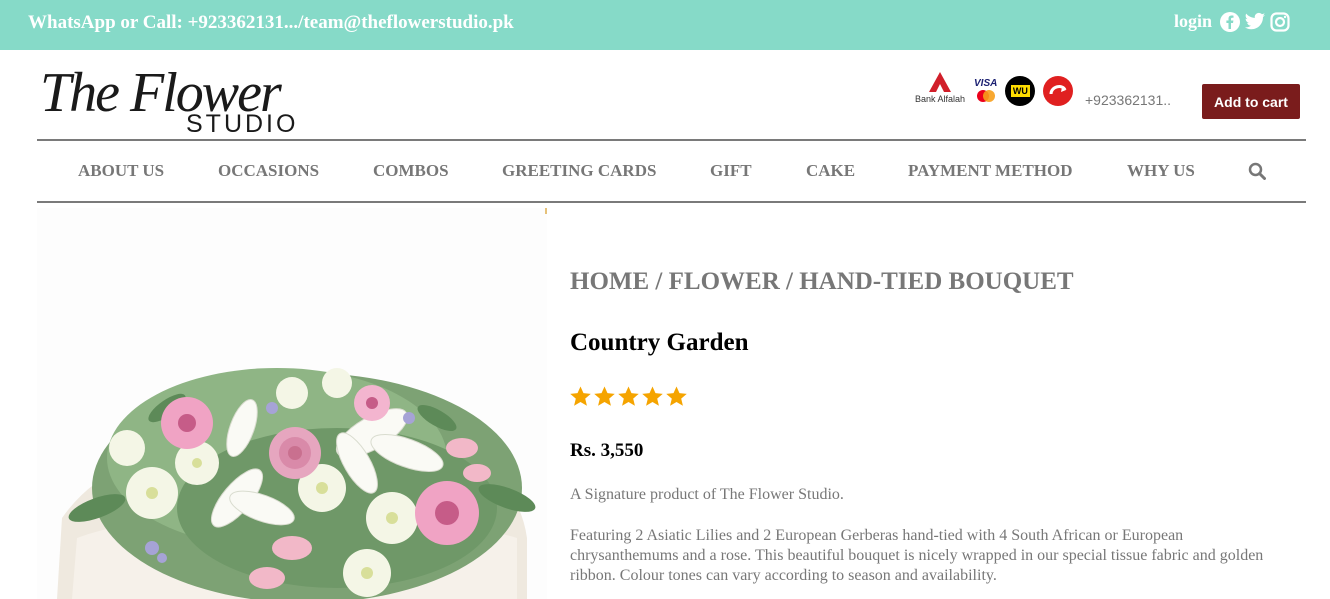 Image resolution: width=1330 pixels, height=599 pixels. What do you see at coordinates (1257, 173) in the screenshot?
I see `search-icon` at bounding box center [1257, 173].